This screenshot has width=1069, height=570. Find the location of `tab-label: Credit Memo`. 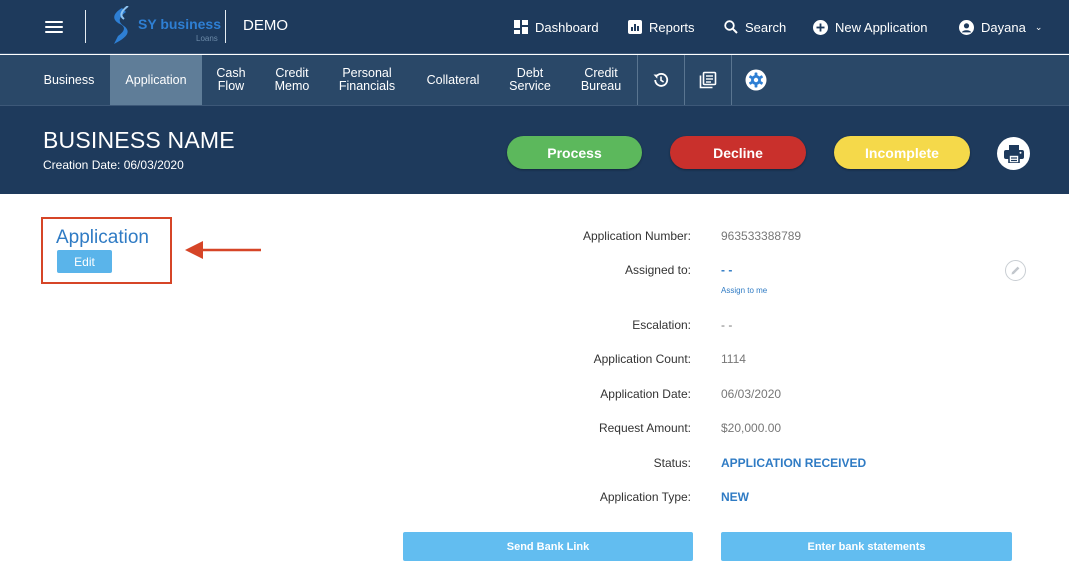

tab-label: Credit Memo is located at coordinates (292, 79).